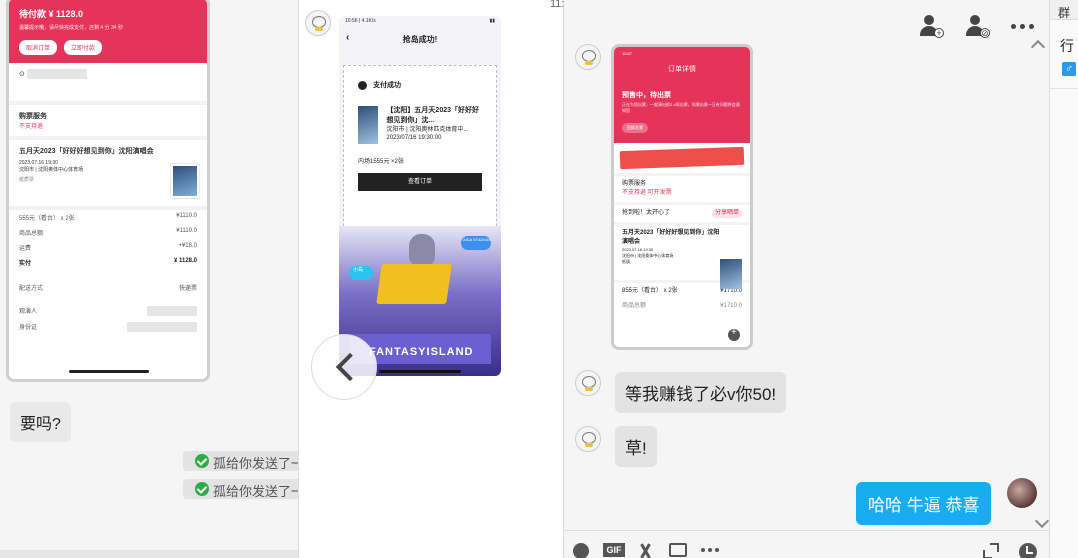 The height and width of the screenshot is (558, 1078). I want to click on my-avatar, so click(1022, 493).